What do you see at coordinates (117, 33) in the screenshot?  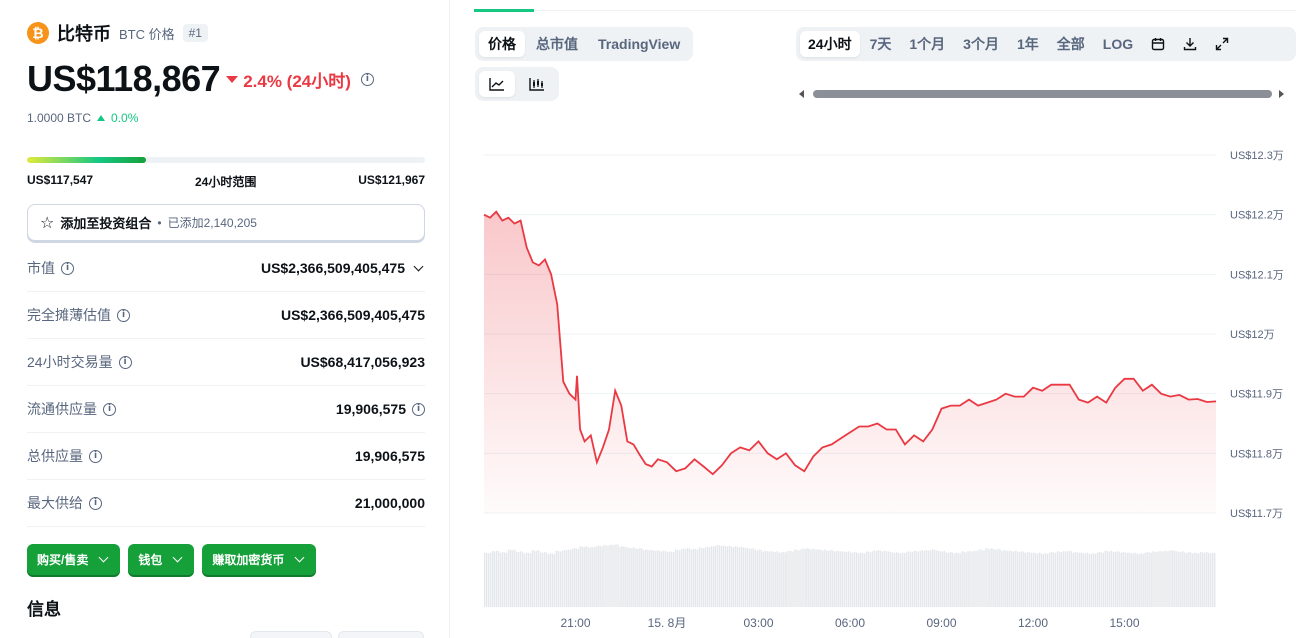 I see `coin-header: ₿ 比特币 BTC 价格 #1` at bounding box center [117, 33].